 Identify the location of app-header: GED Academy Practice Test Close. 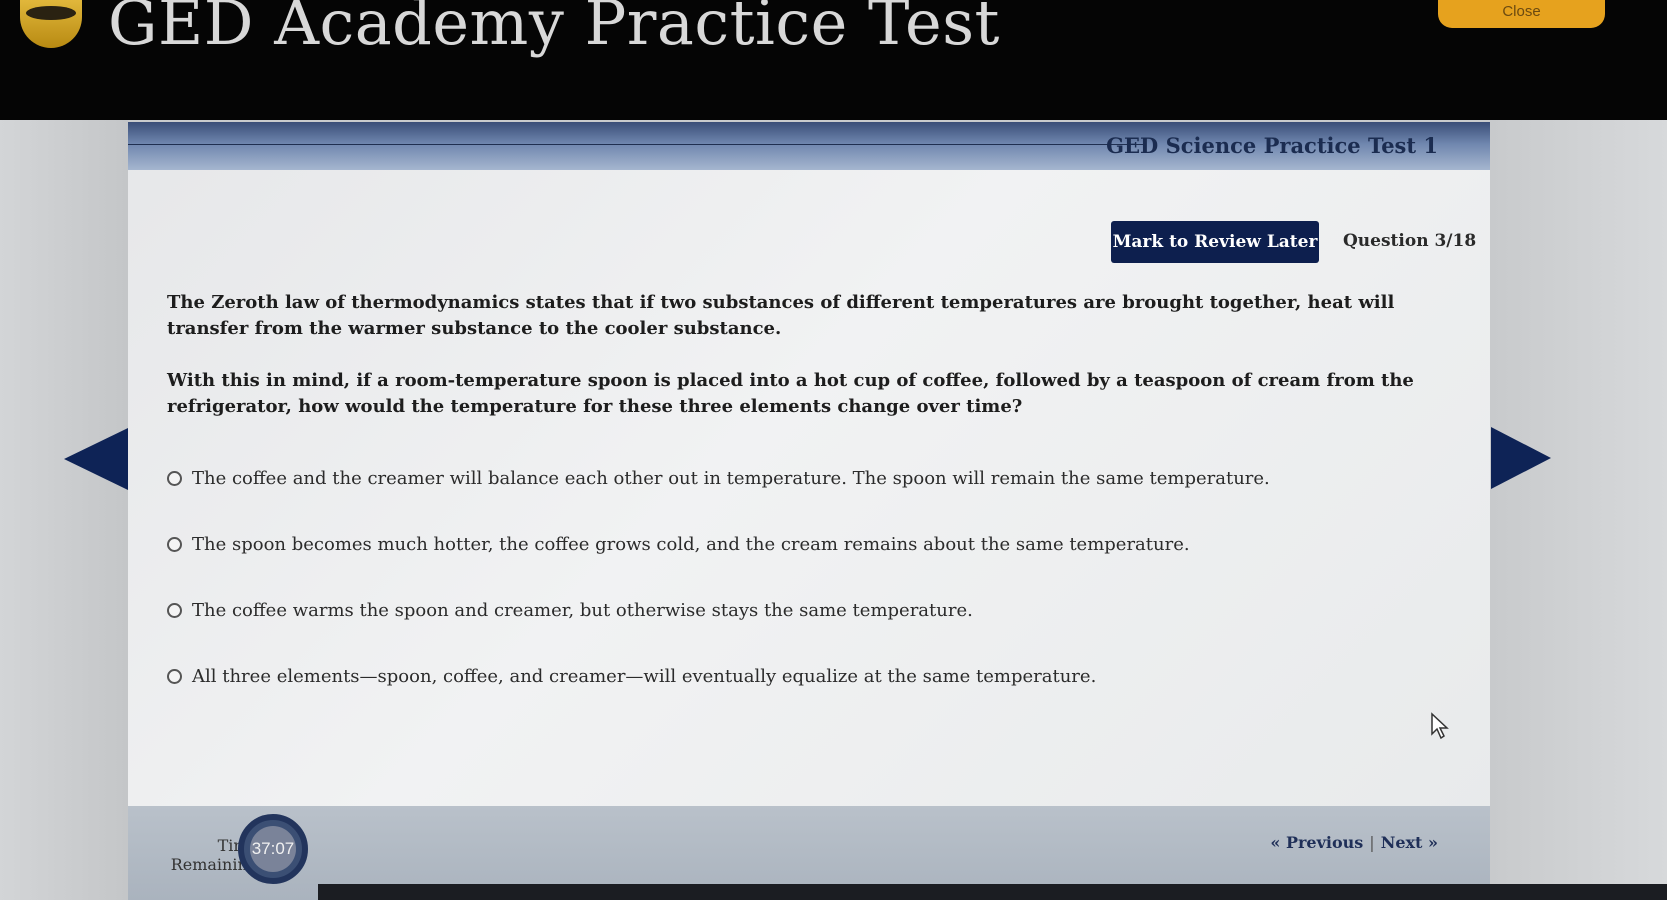
(833, 60).